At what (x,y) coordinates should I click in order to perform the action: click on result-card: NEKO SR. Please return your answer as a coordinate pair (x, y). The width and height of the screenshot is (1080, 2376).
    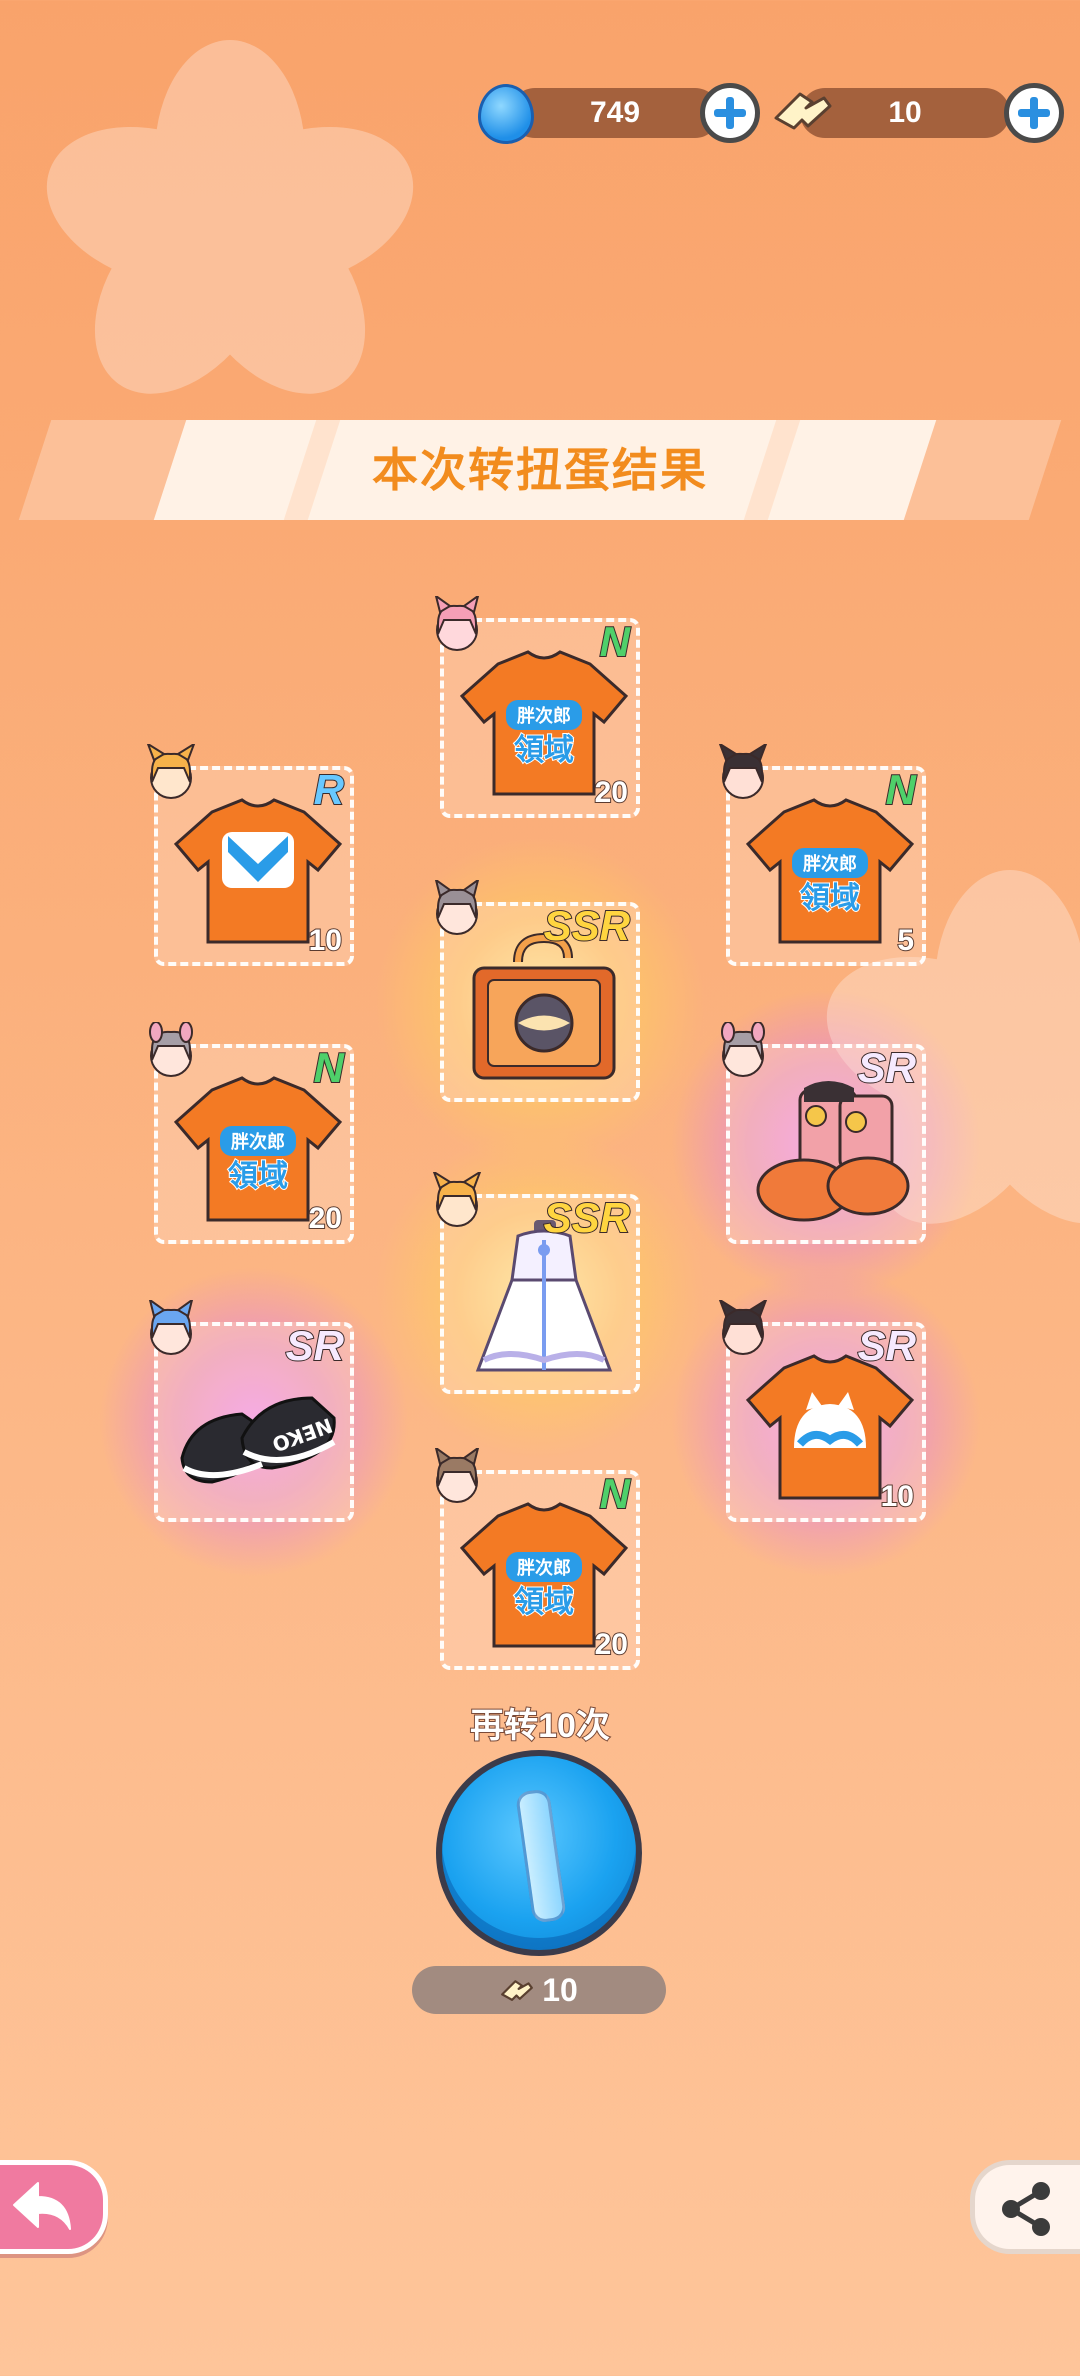
    Looking at the image, I should click on (254, 1422).